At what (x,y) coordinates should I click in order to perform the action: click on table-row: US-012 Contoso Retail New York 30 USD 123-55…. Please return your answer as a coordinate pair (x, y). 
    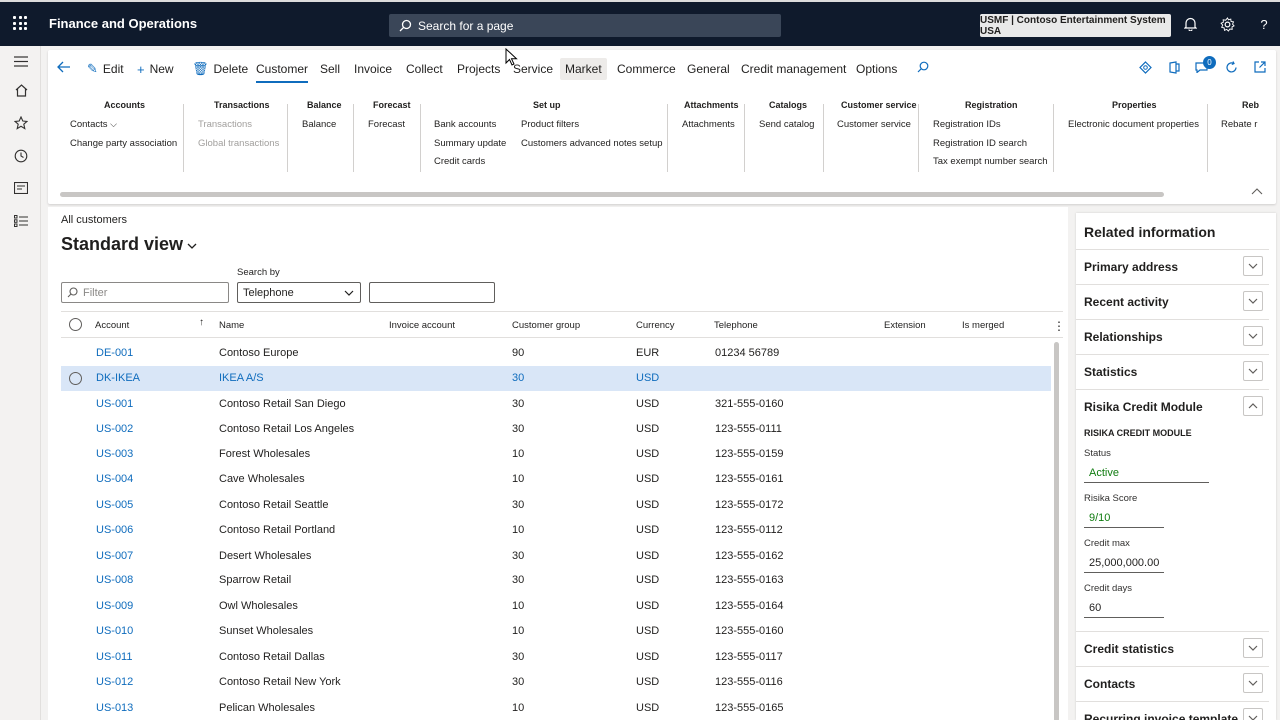
    Looking at the image, I should click on (556, 682).